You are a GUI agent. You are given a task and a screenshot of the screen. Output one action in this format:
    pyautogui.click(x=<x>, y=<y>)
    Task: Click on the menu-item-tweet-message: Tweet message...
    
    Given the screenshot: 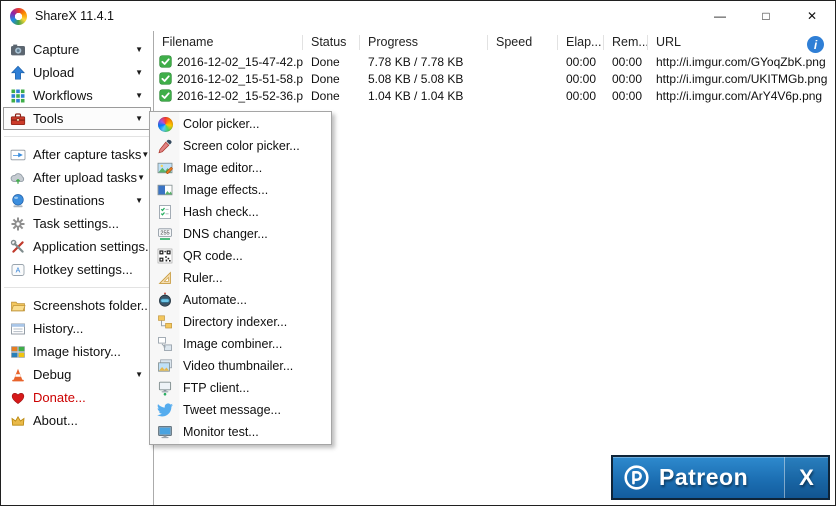 What is the action you would take?
    pyautogui.click(x=240, y=410)
    